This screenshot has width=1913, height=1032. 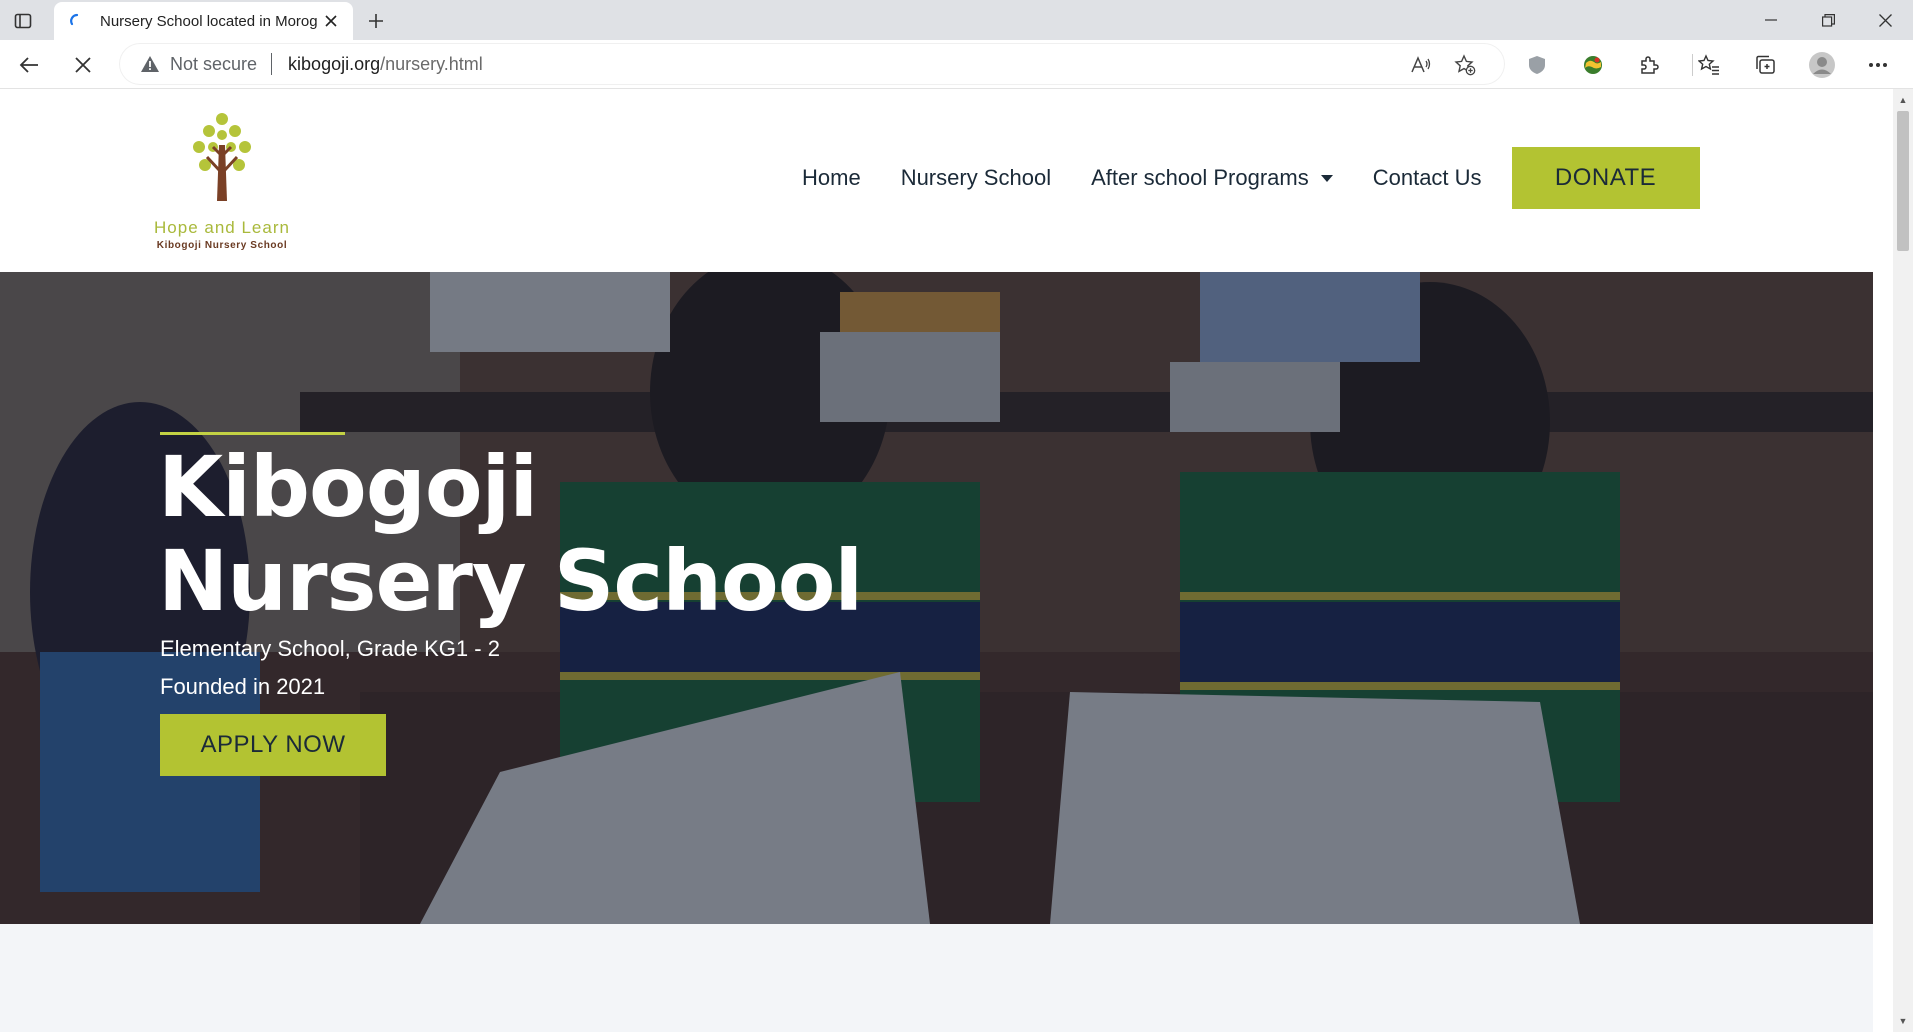 What do you see at coordinates (1709, 65) in the screenshot?
I see `favorites-icon` at bounding box center [1709, 65].